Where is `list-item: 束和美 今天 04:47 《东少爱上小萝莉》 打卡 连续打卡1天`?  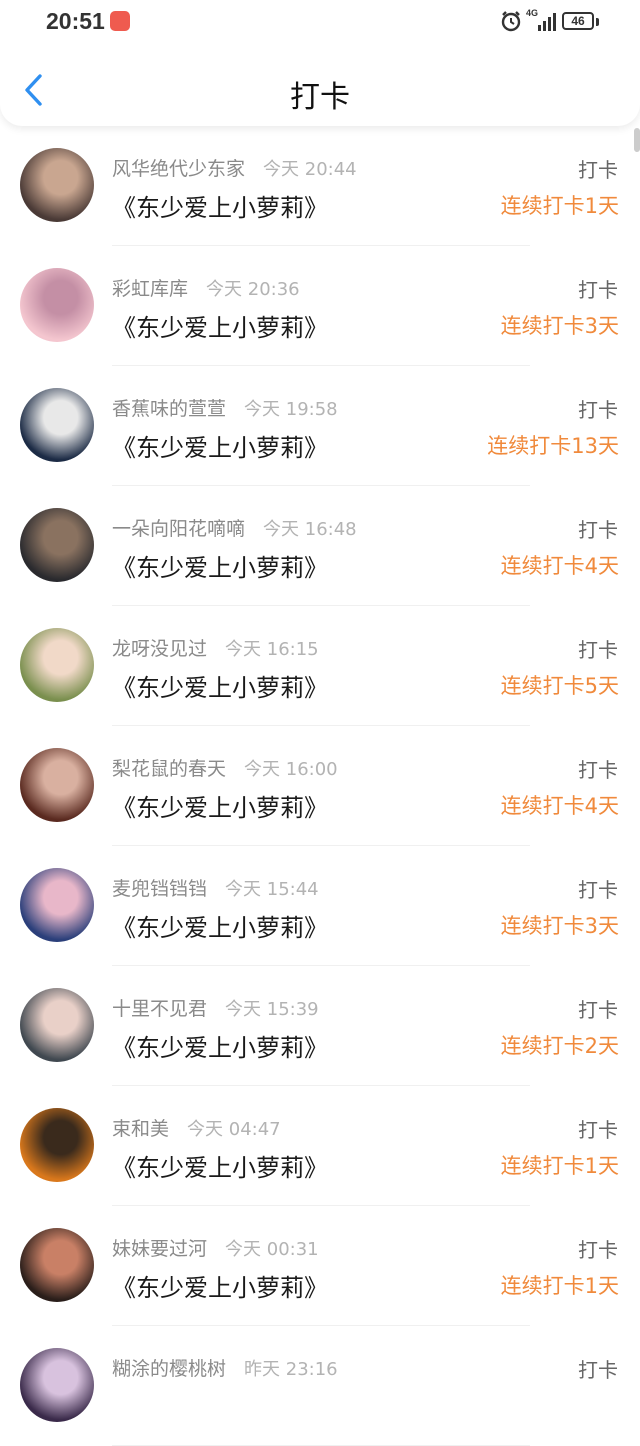
list-item: 束和美 今天 04:47 《东少爱上小萝莉》 打卡 连续打卡1天 is located at coordinates (320, 1146).